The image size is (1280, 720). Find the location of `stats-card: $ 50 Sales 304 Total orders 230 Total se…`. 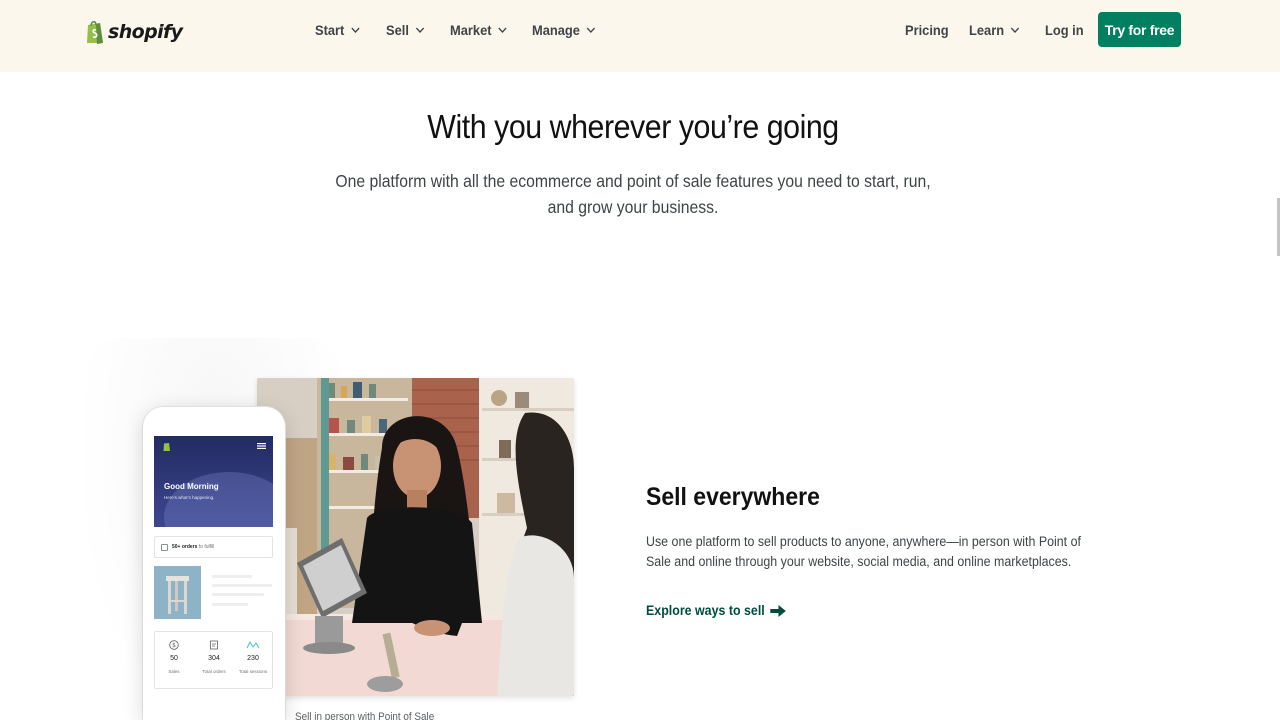

stats-card: $ 50 Sales 304 Total orders 230 Total se… is located at coordinates (213, 660).